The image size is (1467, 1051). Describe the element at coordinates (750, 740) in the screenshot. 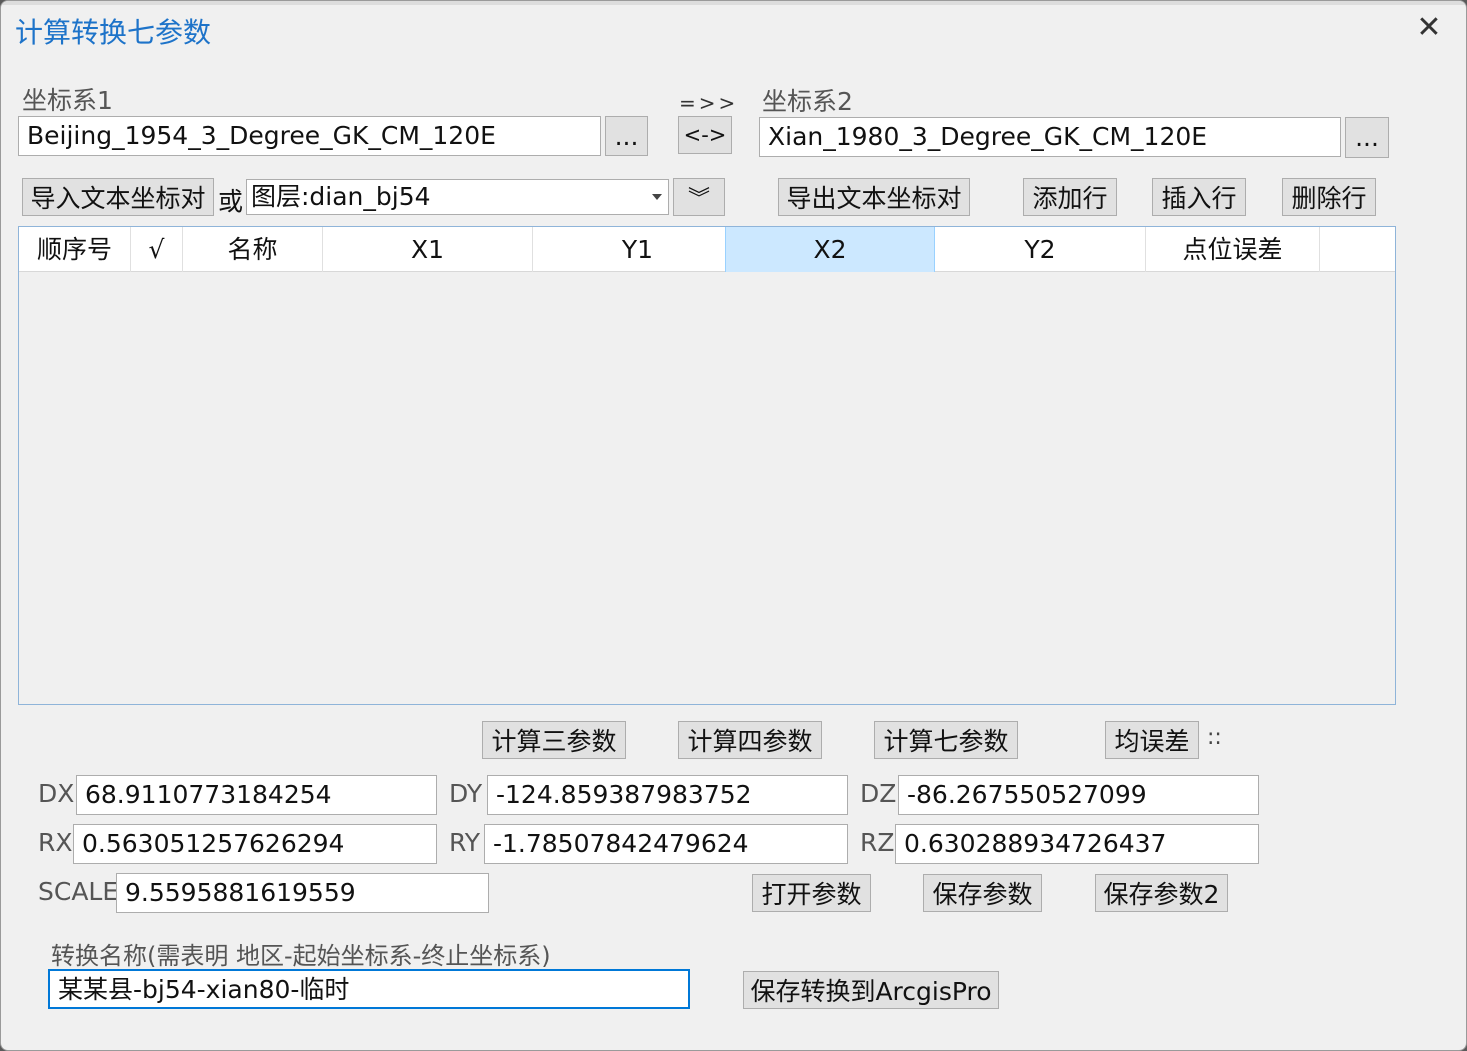

I see `calc-four-params-button: 计算四参数` at that location.